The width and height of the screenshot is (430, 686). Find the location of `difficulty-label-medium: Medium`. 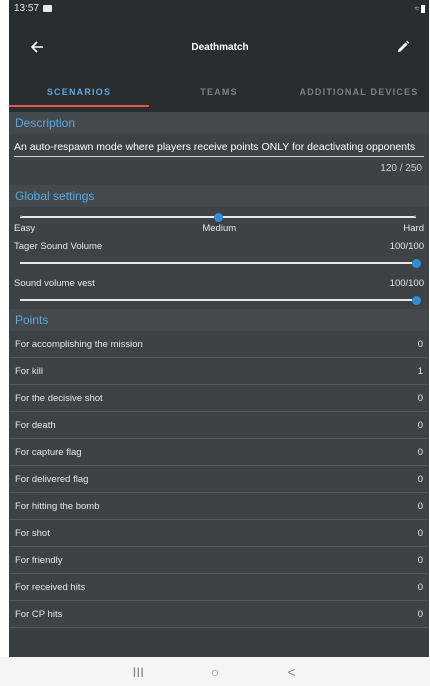

difficulty-label-medium: Medium is located at coordinates (219, 228).